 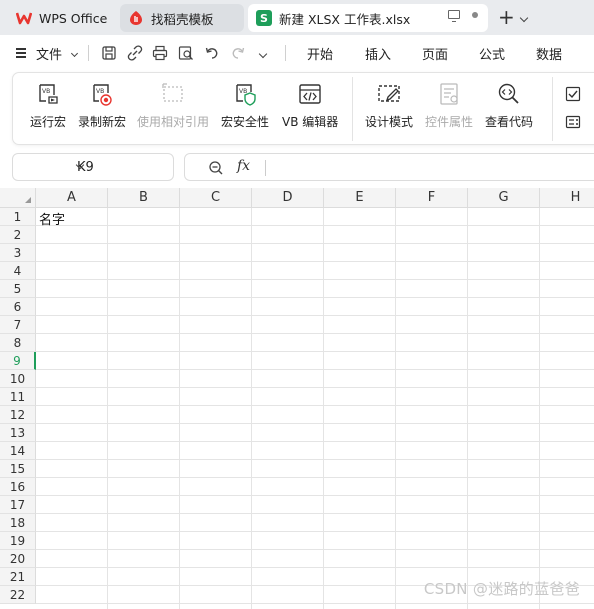 I want to click on column-header: B, so click(x=144, y=198).